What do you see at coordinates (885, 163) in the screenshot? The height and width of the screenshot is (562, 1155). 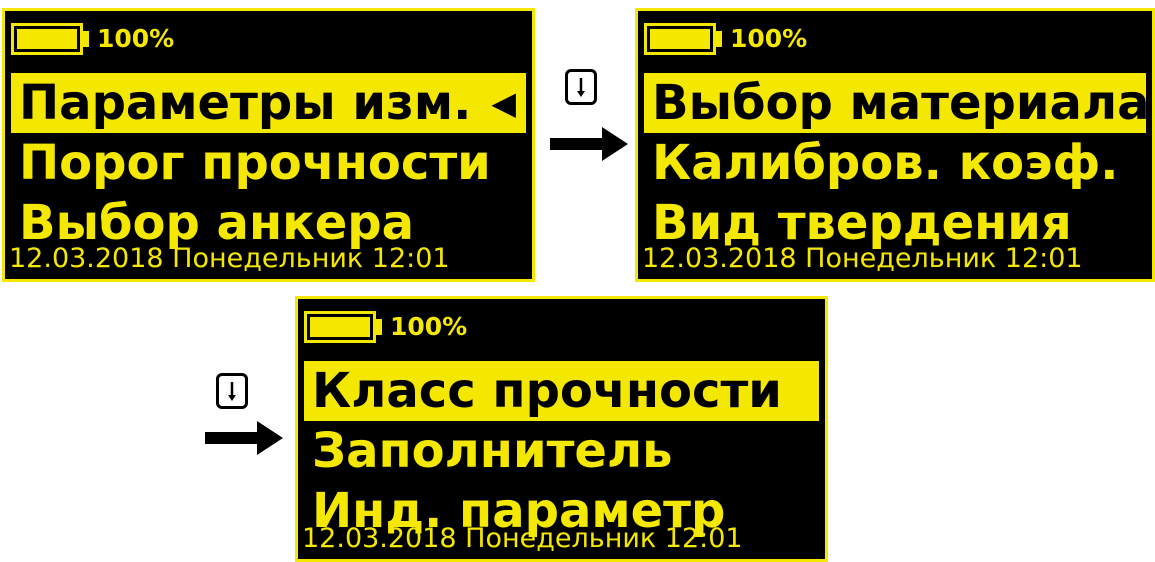 I see `menu-item-label: Калибров. коэф.` at bounding box center [885, 163].